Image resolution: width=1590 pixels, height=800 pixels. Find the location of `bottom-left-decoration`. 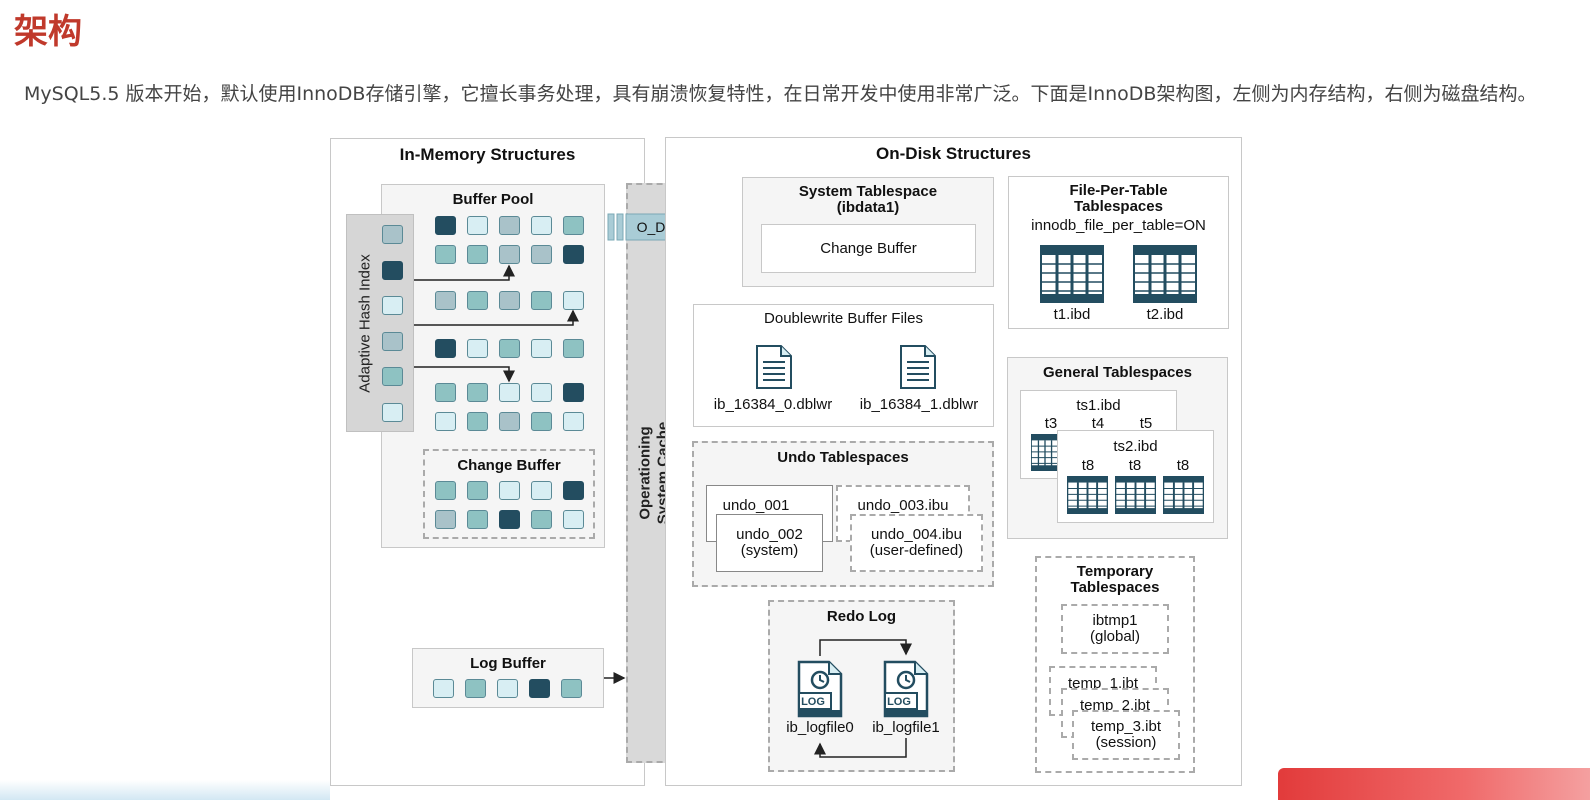

bottom-left-decoration is located at coordinates (165, 790).